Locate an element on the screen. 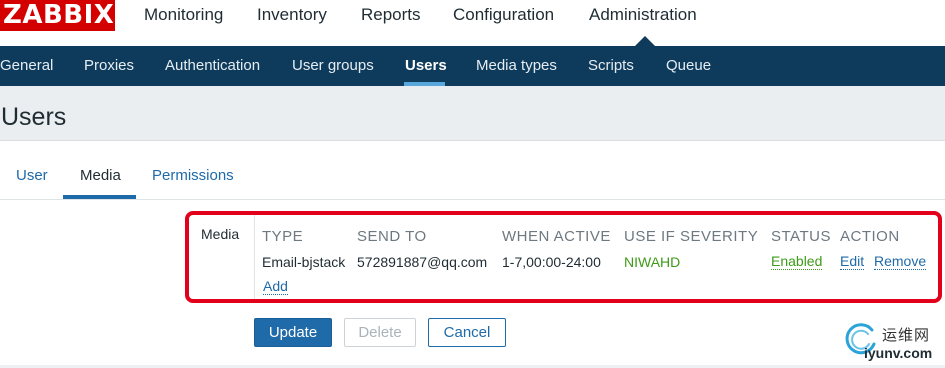 This screenshot has width=945, height=368. tab-user: User is located at coordinates (32, 175).